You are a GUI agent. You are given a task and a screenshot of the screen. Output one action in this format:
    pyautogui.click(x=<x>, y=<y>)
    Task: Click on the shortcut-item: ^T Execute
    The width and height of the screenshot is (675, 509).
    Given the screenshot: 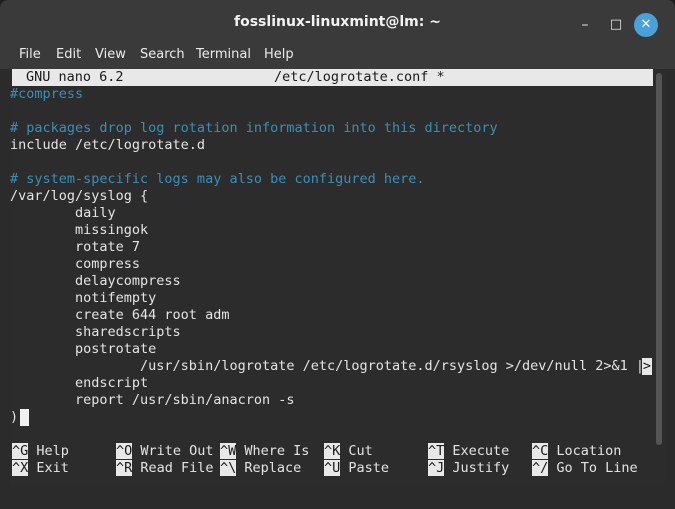 What is the action you would take?
    pyautogui.click(x=468, y=451)
    